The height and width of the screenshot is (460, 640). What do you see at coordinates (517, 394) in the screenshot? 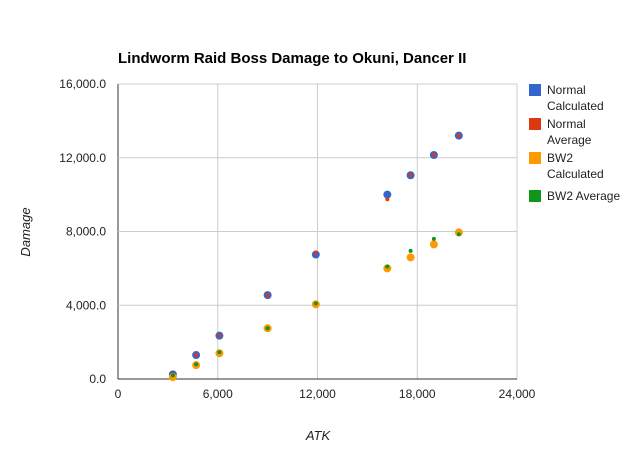
I see `x-tick-label: 24,000` at bounding box center [517, 394].